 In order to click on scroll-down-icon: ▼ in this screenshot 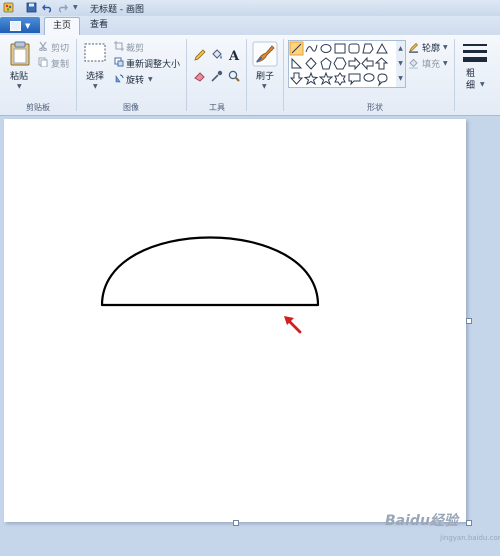, I will do `click(400, 63)`.